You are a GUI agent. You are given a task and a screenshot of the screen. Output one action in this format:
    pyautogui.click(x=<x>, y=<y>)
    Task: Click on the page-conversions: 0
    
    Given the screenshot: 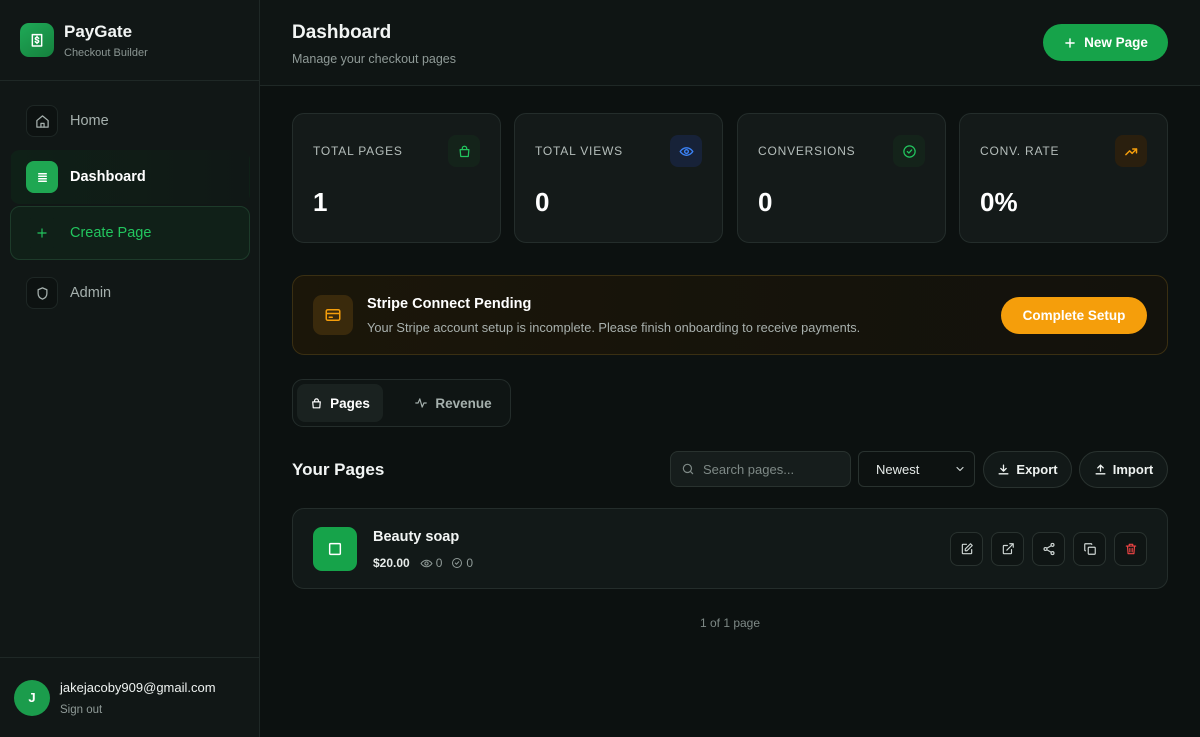 What is the action you would take?
    pyautogui.click(x=462, y=563)
    